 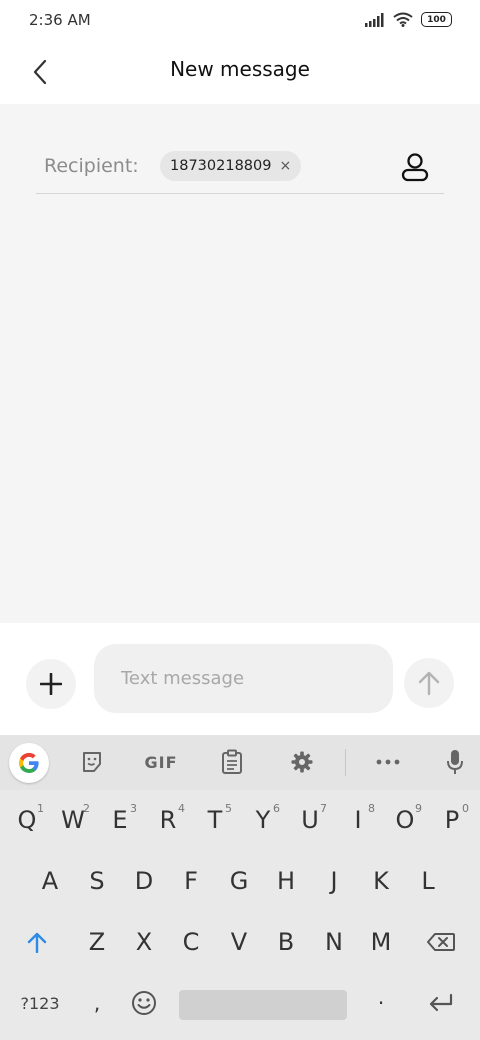 I want to click on keyboard-toolbar: GIF, so click(x=240, y=762).